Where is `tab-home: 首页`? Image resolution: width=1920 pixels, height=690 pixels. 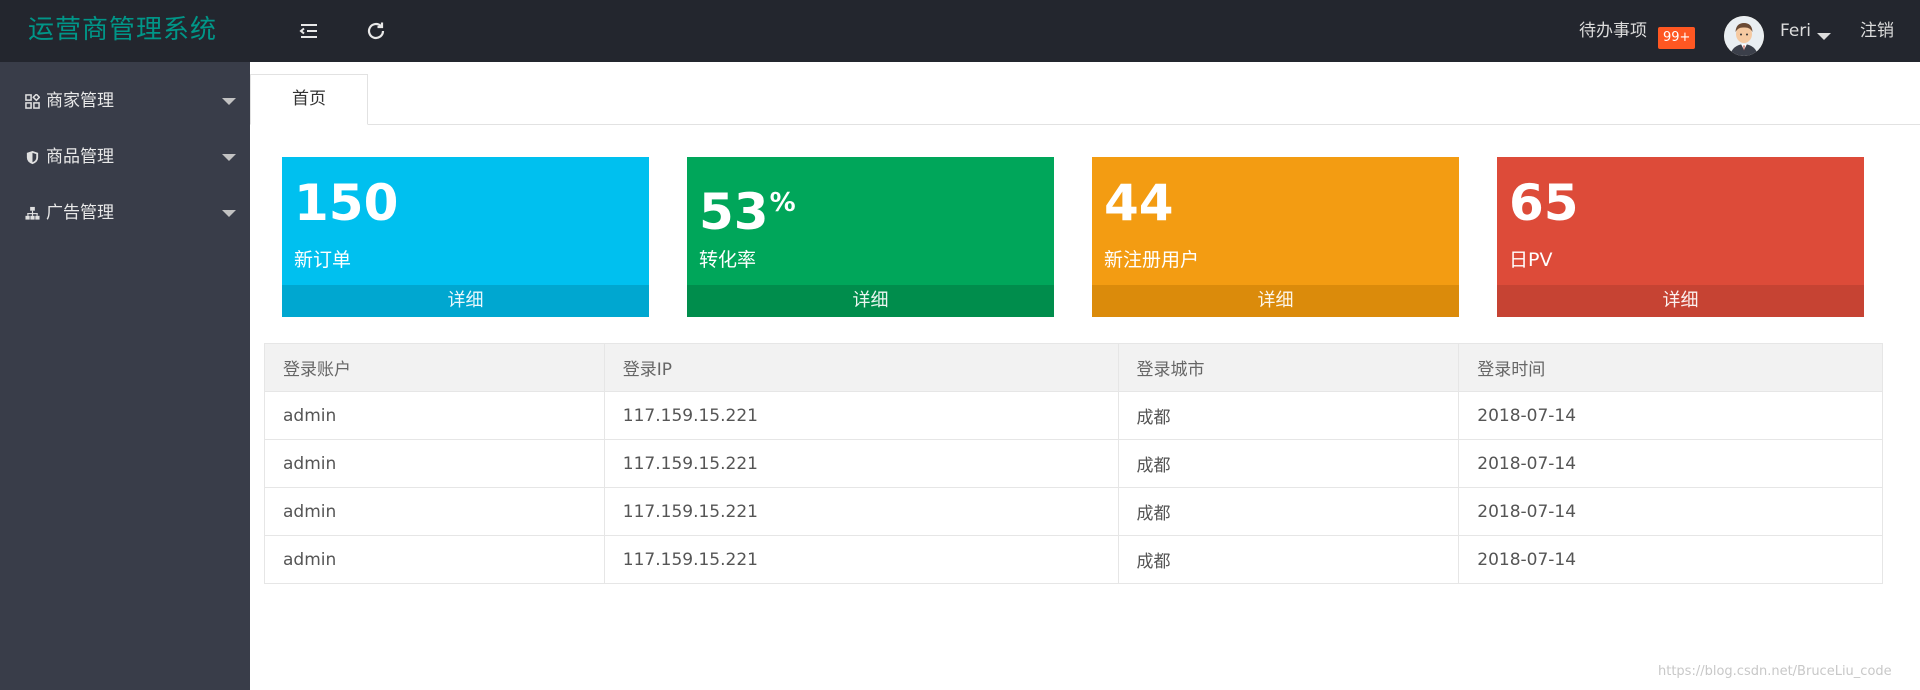 tab-home: 首页 is located at coordinates (309, 99).